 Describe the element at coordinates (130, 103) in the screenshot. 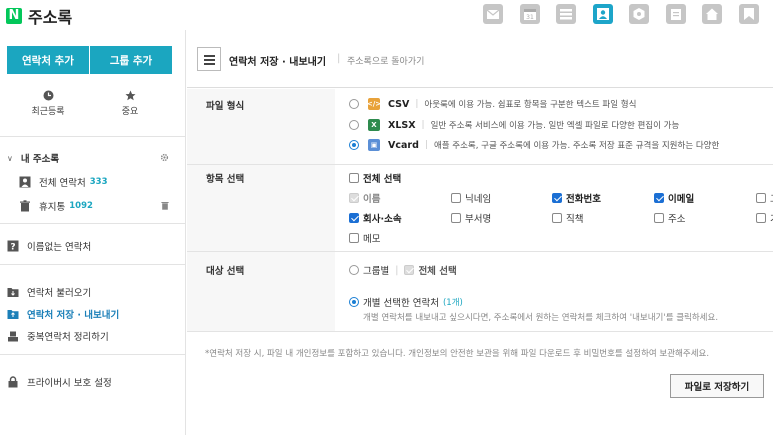

I see `important-button: 중요` at that location.